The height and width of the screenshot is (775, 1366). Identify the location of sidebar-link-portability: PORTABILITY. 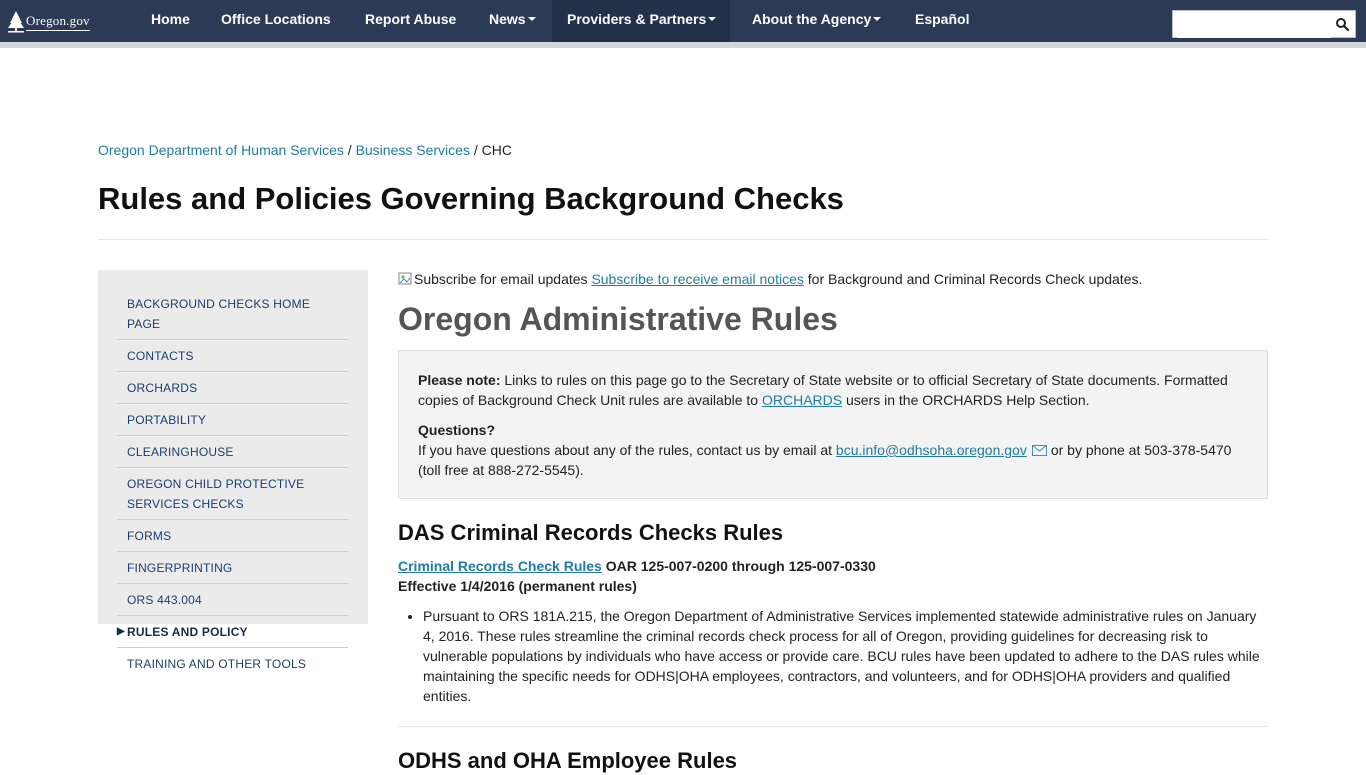
(232, 419).